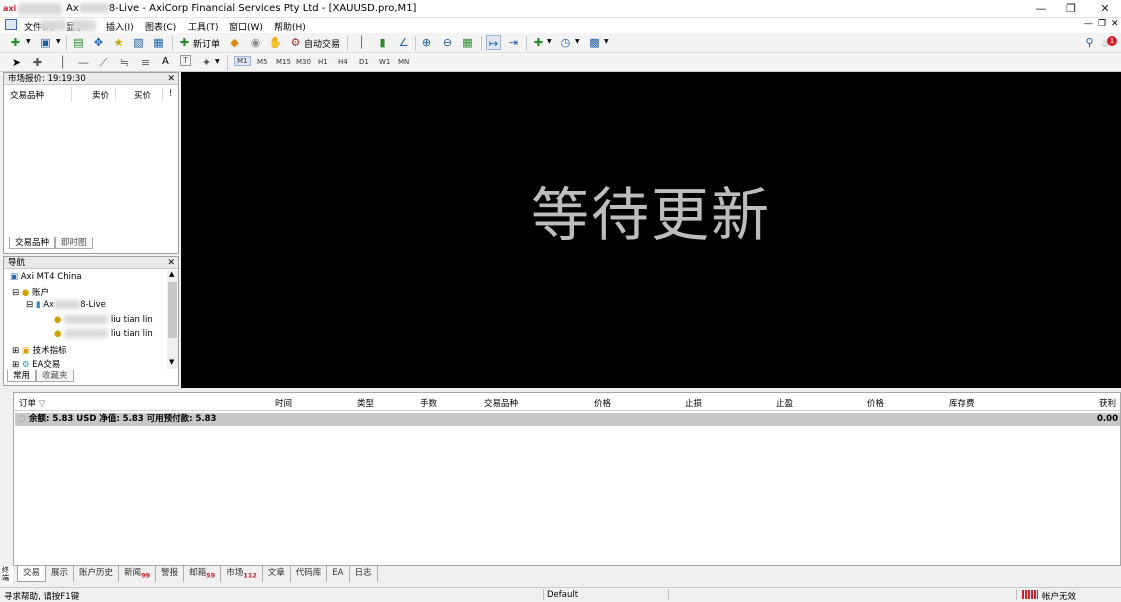 The height and width of the screenshot is (602, 1121). What do you see at coordinates (323, 62) in the screenshot?
I see `tf-h1: H1` at bounding box center [323, 62].